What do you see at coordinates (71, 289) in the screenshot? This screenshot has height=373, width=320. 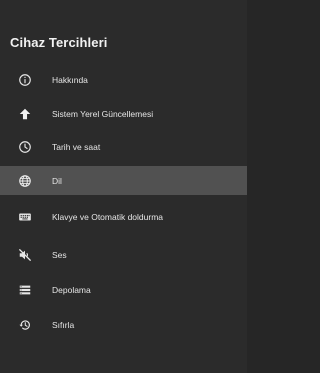 I see `menu-item-label: Depolama` at bounding box center [71, 289].